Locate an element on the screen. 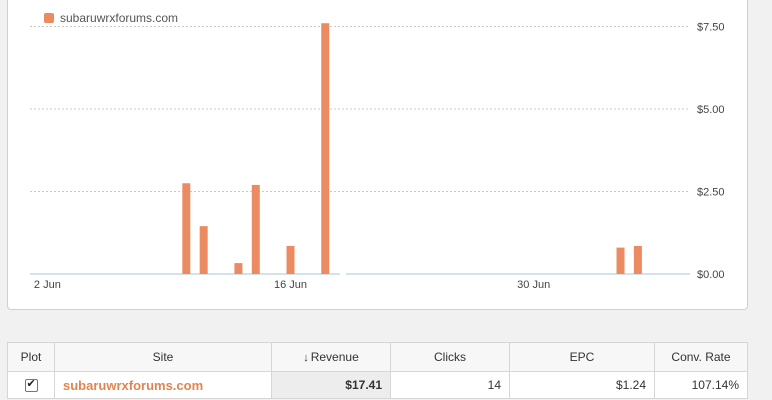 The height and width of the screenshot is (400, 772). x-tick-label: 2 Jun is located at coordinates (47, 285).